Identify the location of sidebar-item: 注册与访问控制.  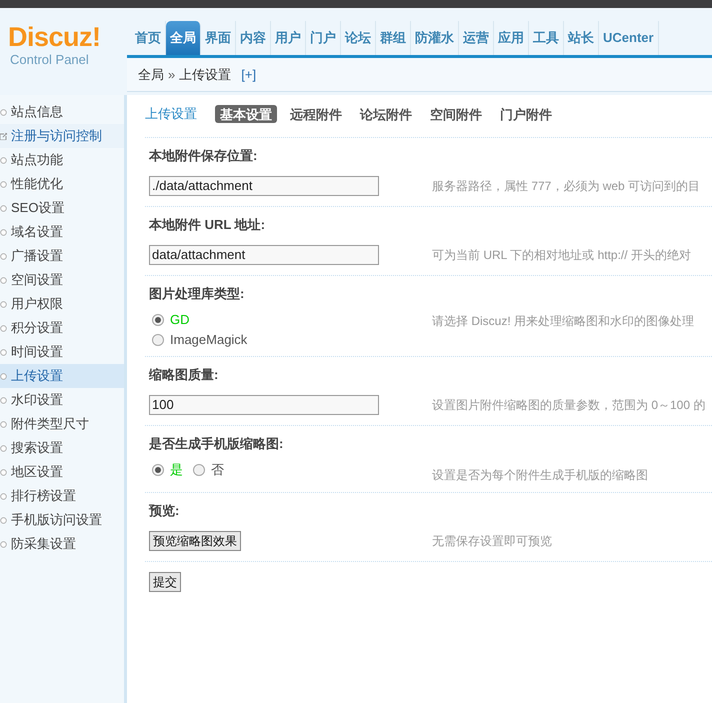
(62, 136).